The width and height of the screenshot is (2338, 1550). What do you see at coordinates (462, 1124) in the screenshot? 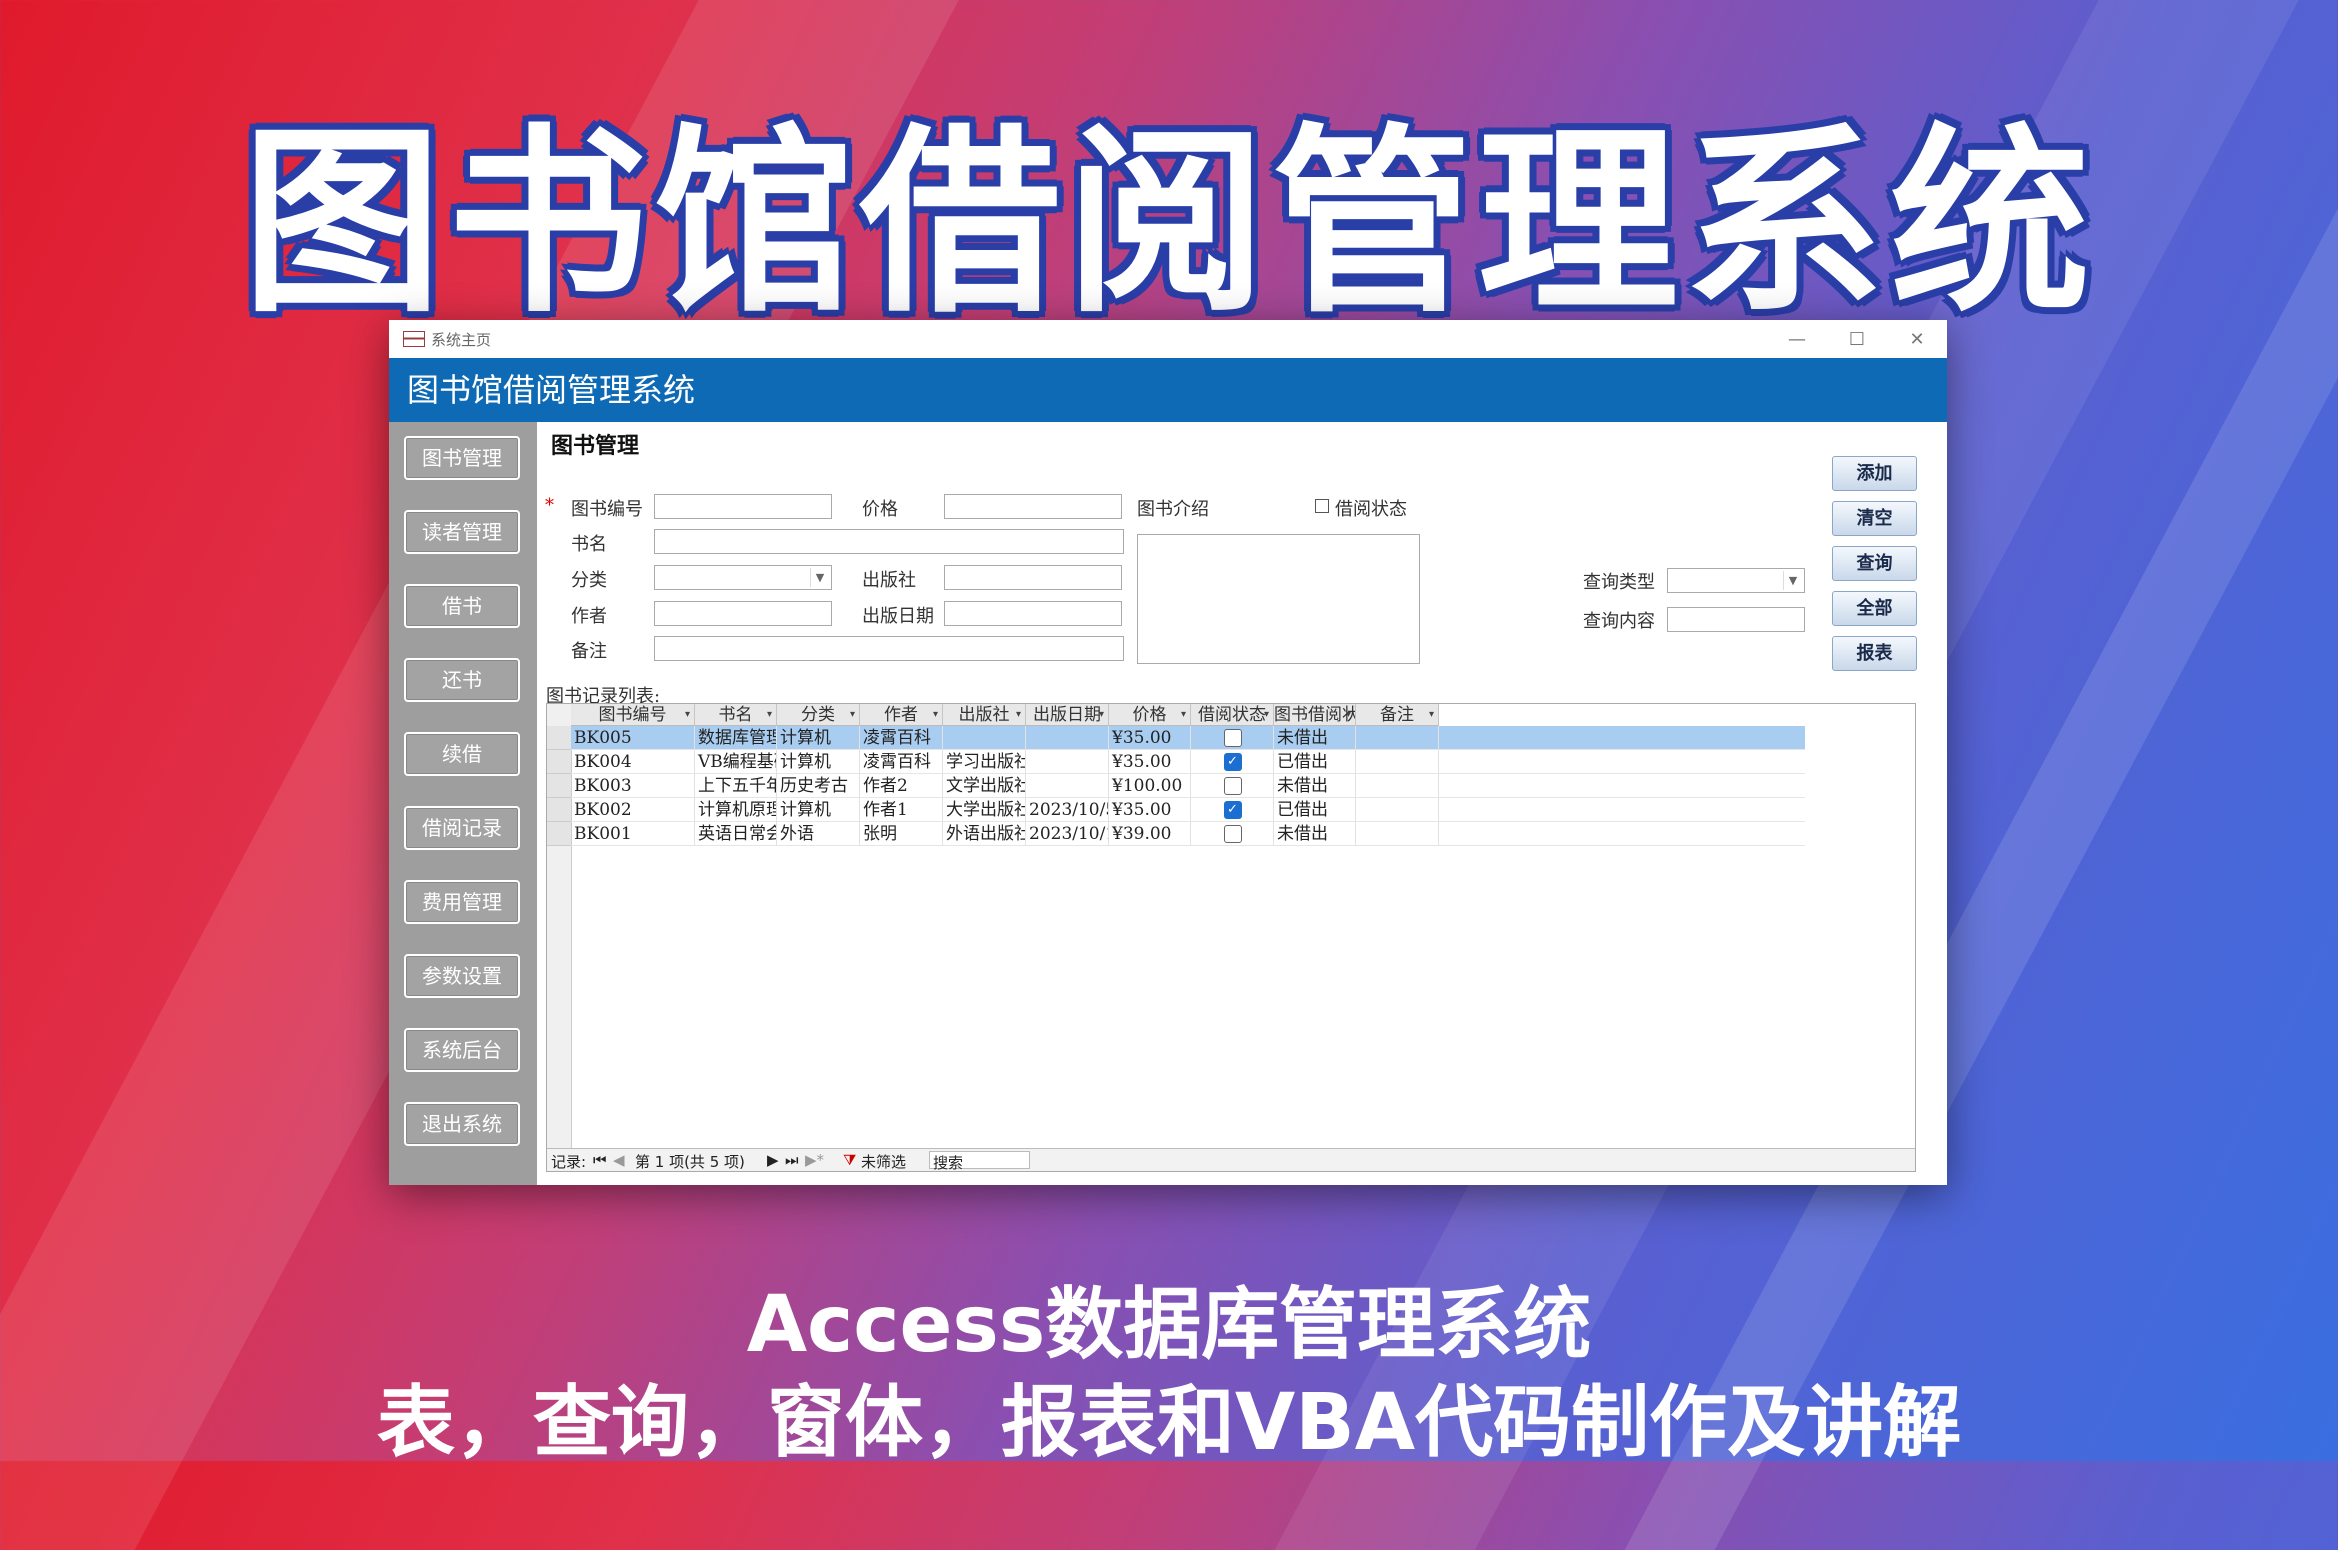
I see `nav-exit: 退出系统` at bounding box center [462, 1124].